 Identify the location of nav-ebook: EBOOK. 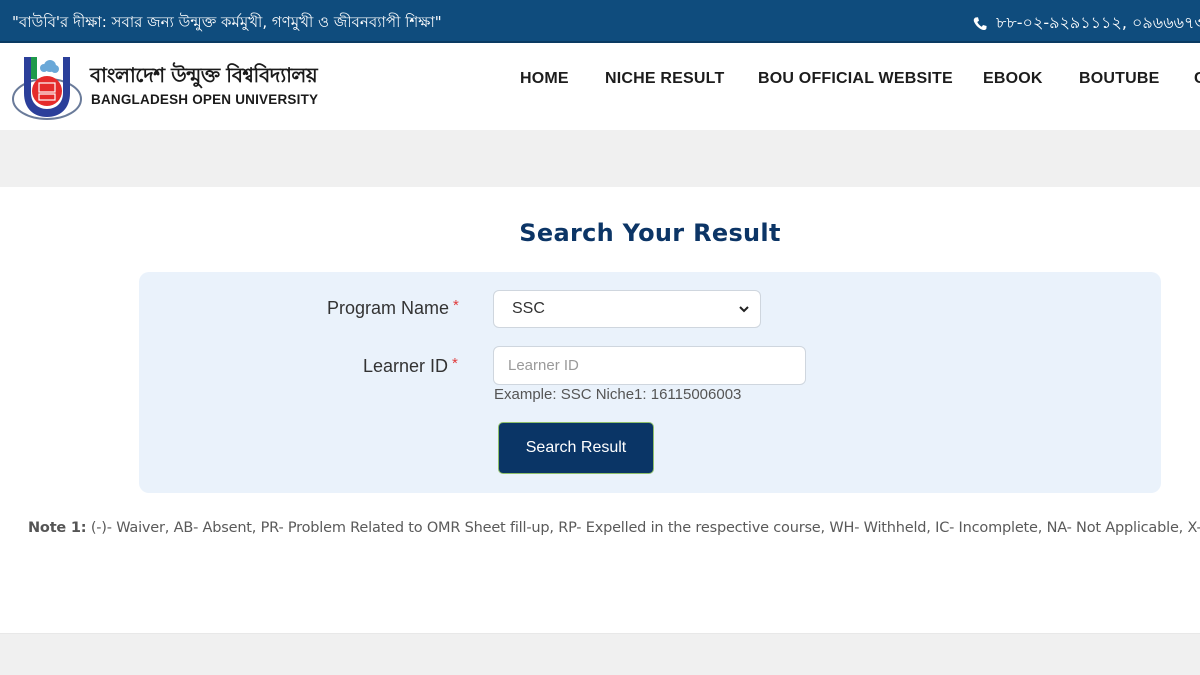
(1013, 79).